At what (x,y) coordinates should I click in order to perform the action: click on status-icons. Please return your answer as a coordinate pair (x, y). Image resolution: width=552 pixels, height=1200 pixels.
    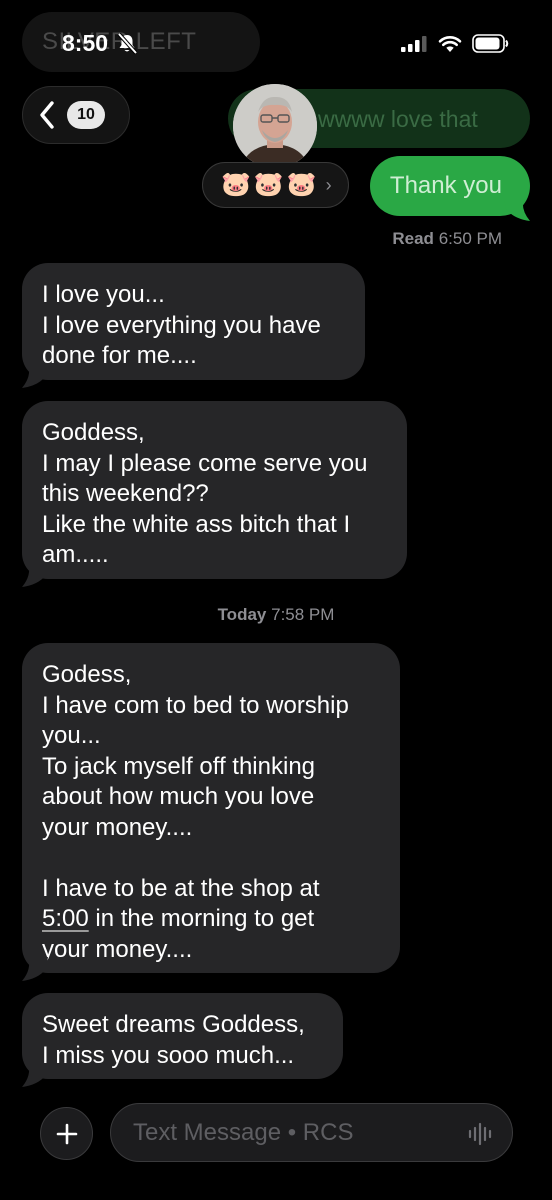
    Looking at the image, I should click on (455, 43).